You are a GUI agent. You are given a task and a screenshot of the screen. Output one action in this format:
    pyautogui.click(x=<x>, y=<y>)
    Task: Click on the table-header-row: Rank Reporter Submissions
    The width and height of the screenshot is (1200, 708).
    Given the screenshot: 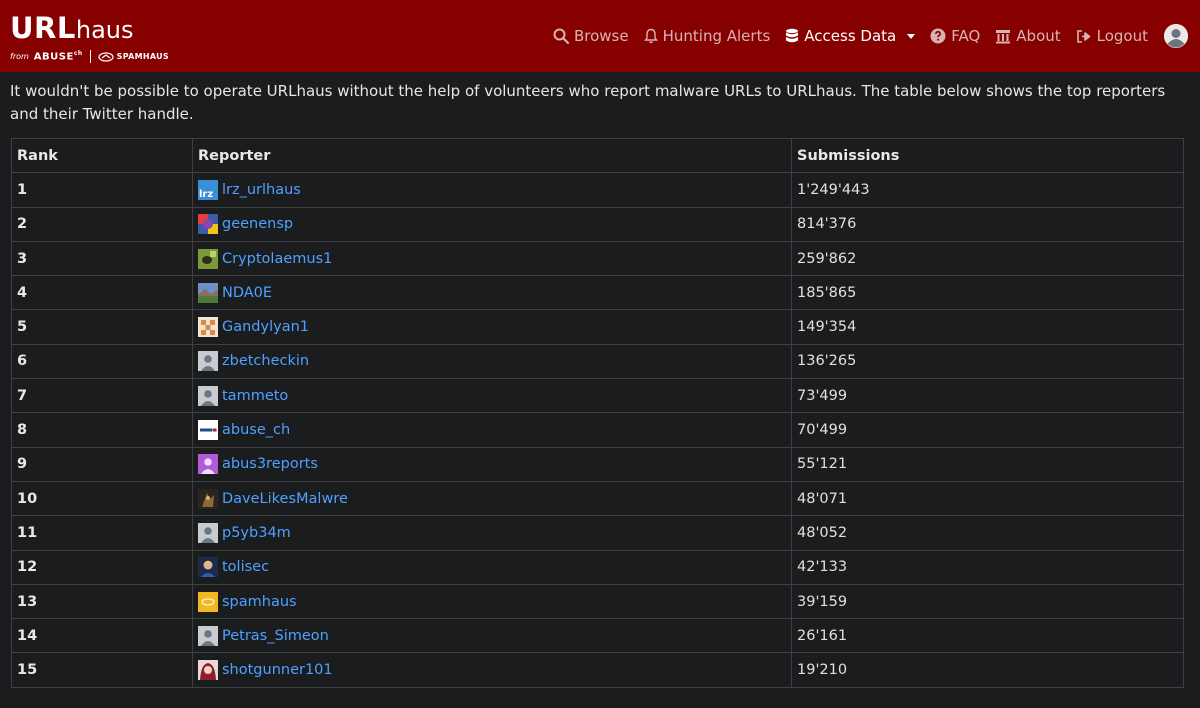 What is the action you would take?
    pyautogui.click(x=597, y=155)
    